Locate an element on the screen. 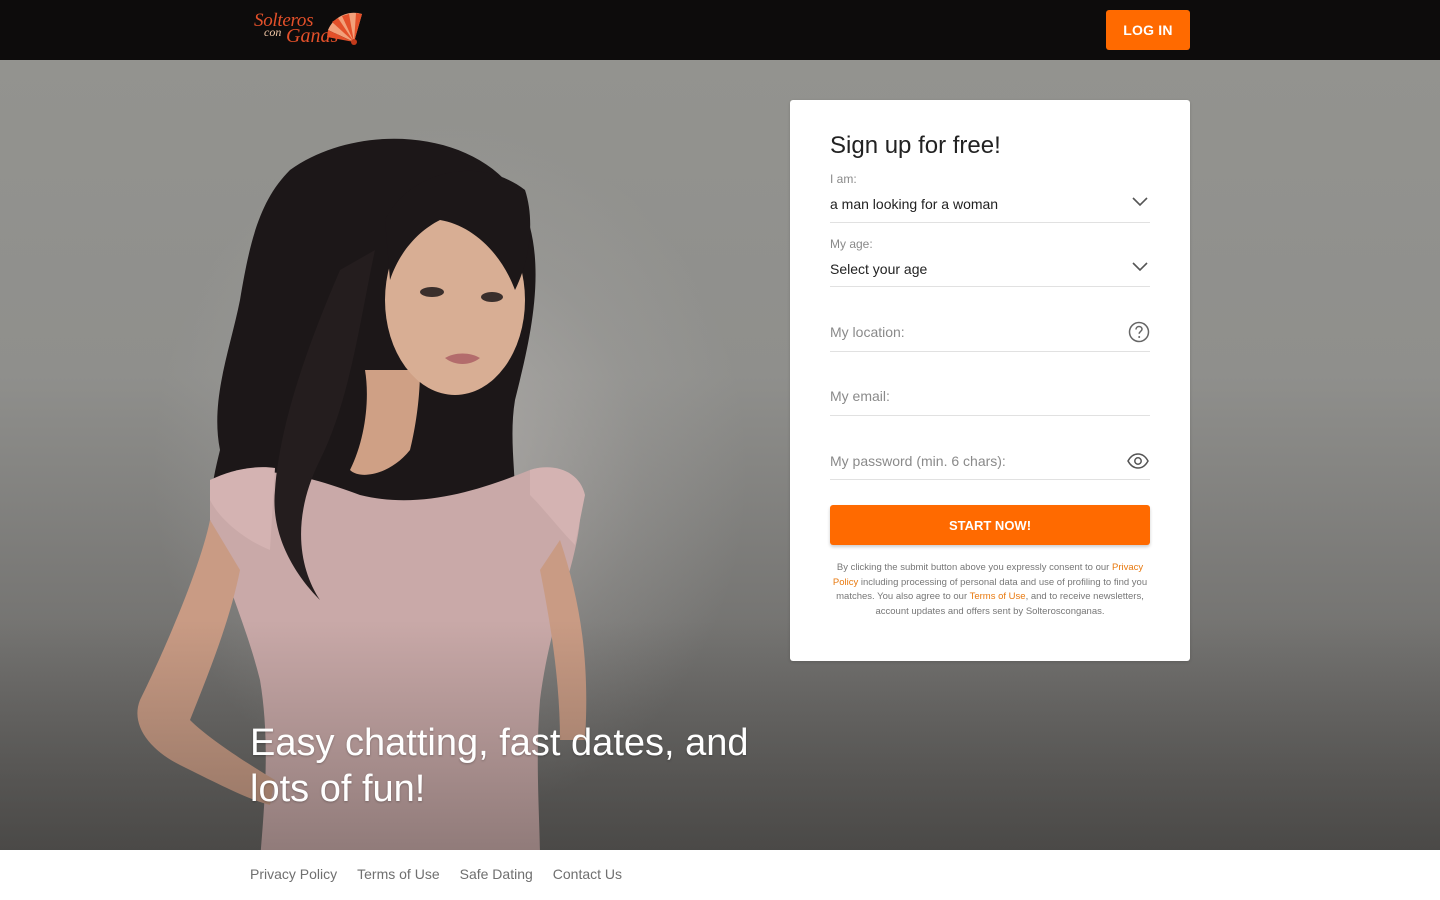 The width and height of the screenshot is (1440, 900). logo-word-con: con is located at coordinates (273, 32).